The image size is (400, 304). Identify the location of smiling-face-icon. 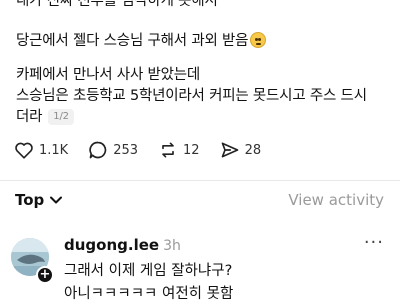
(258, 40).